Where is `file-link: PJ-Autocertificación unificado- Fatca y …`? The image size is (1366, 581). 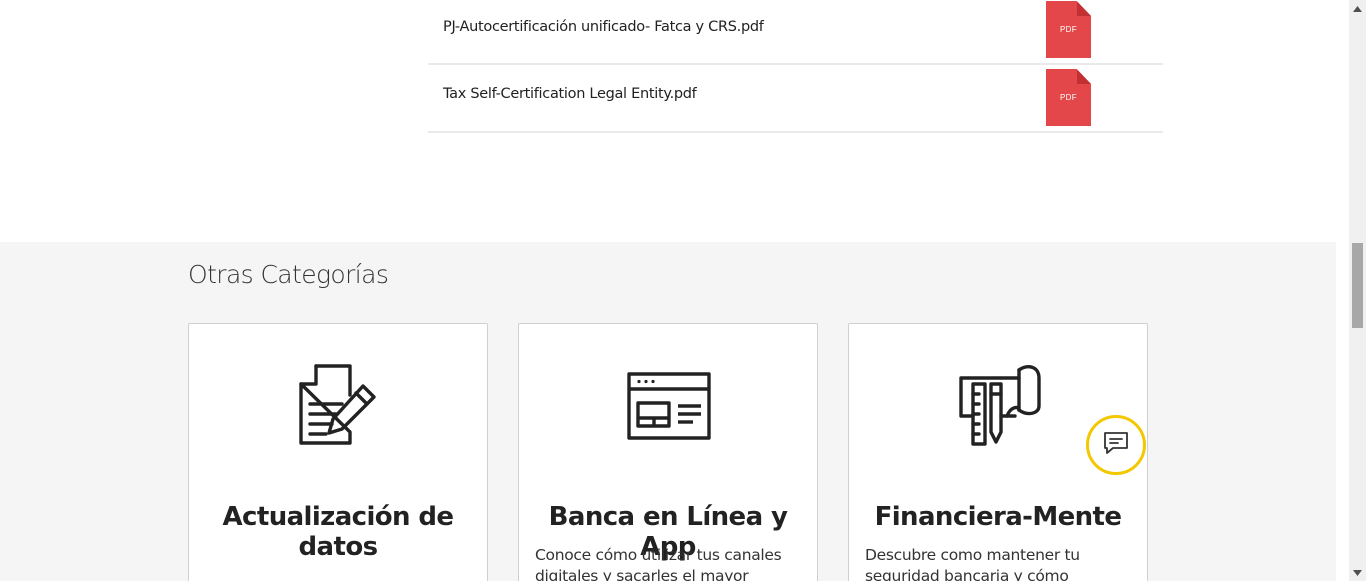
file-link: PJ-Autocertificación unificado- Fatca y … is located at coordinates (603, 27).